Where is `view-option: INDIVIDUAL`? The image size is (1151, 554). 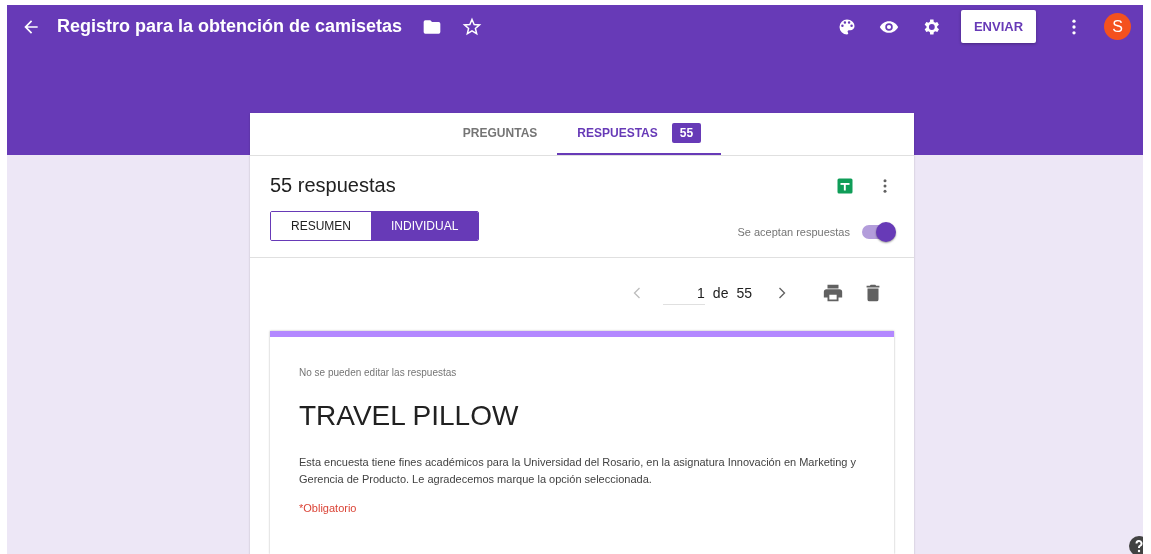
view-option: INDIVIDUAL is located at coordinates (425, 226).